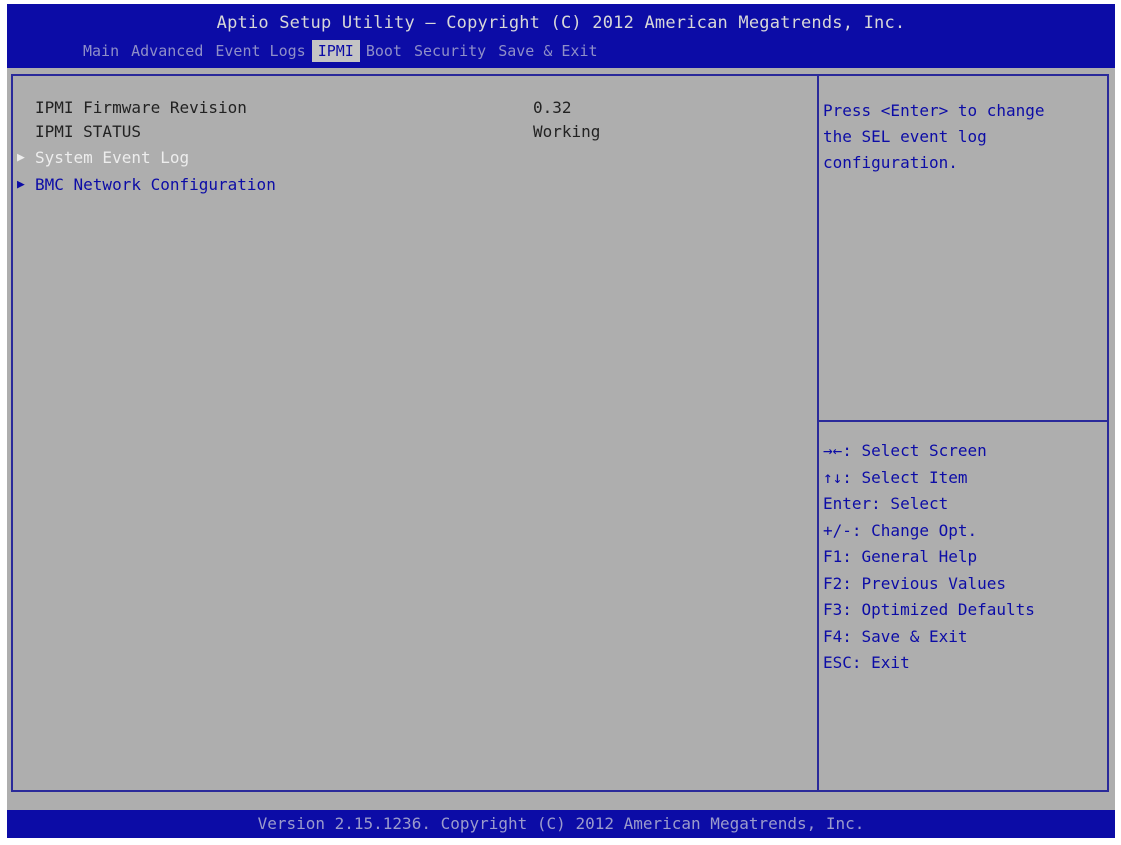  Describe the element at coordinates (900, 530) in the screenshot. I see `key-change-opt: +/-: Change Opt.` at that location.